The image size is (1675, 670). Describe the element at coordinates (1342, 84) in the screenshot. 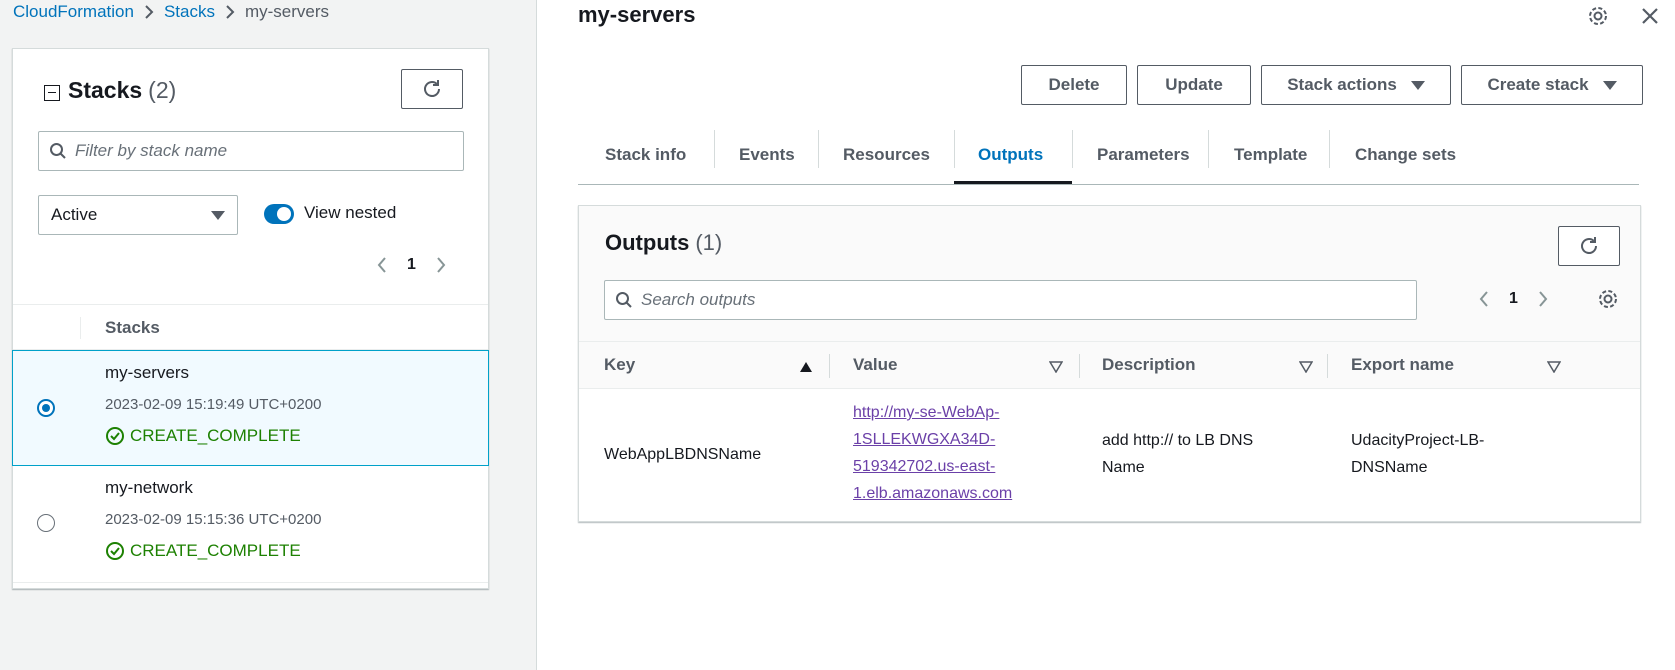

I see `stack-actions-label: Stack actions` at that location.